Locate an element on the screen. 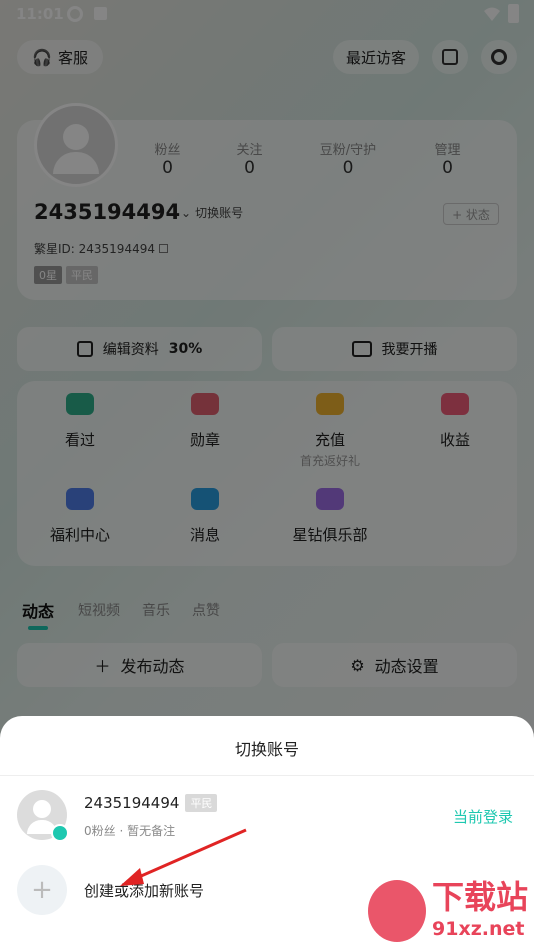  watermark-logo-icon is located at coordinates (397, 911).